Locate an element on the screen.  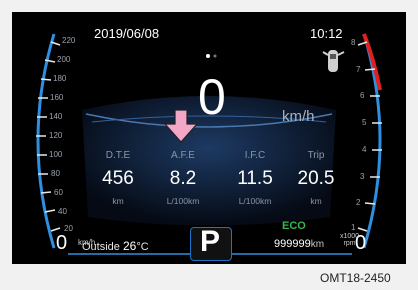
speedometer-arc is located at coordinates (46, 141).